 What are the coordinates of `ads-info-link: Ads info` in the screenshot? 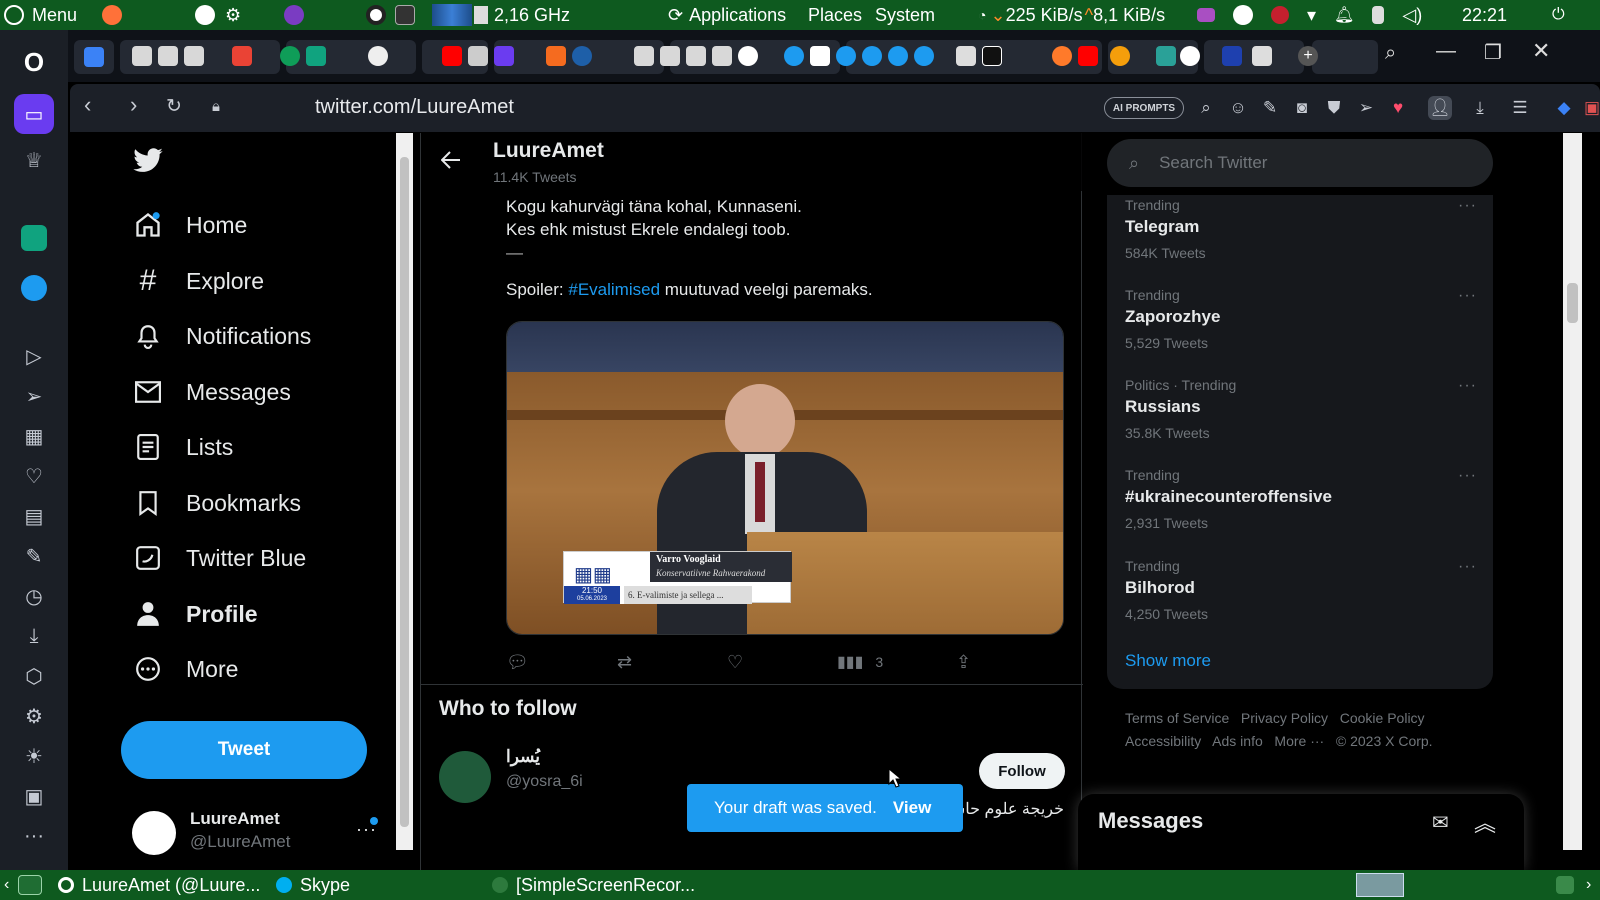 It's located at (1237, 741).